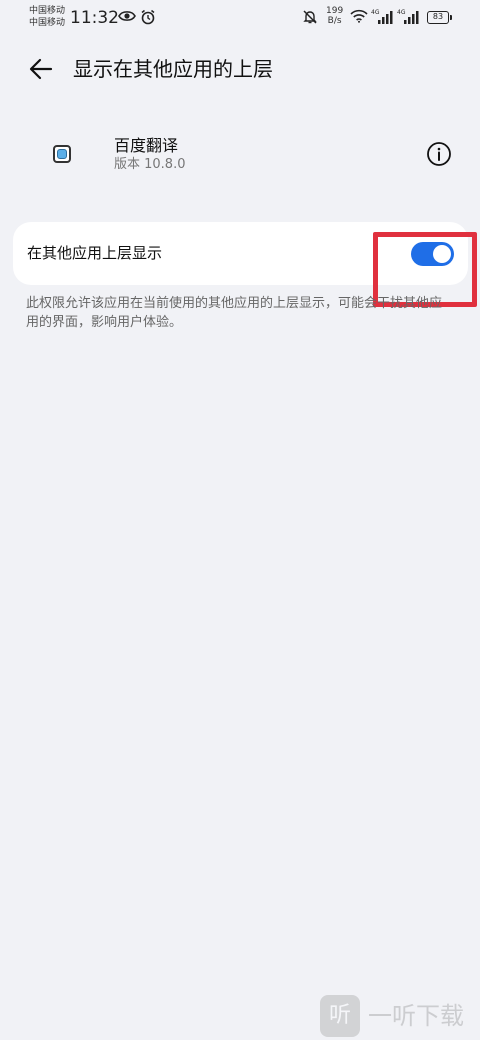  I want to click on watermark-logo: 听, so click(340, 1016).